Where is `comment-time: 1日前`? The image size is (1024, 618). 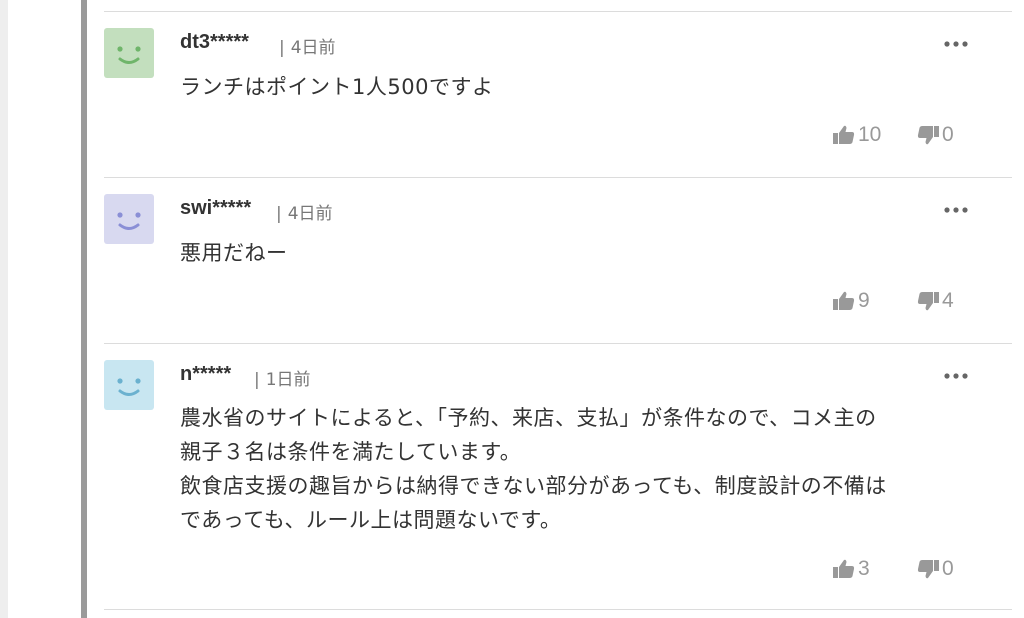
comment-time: 1日前 is located at coordinates (288, 380).